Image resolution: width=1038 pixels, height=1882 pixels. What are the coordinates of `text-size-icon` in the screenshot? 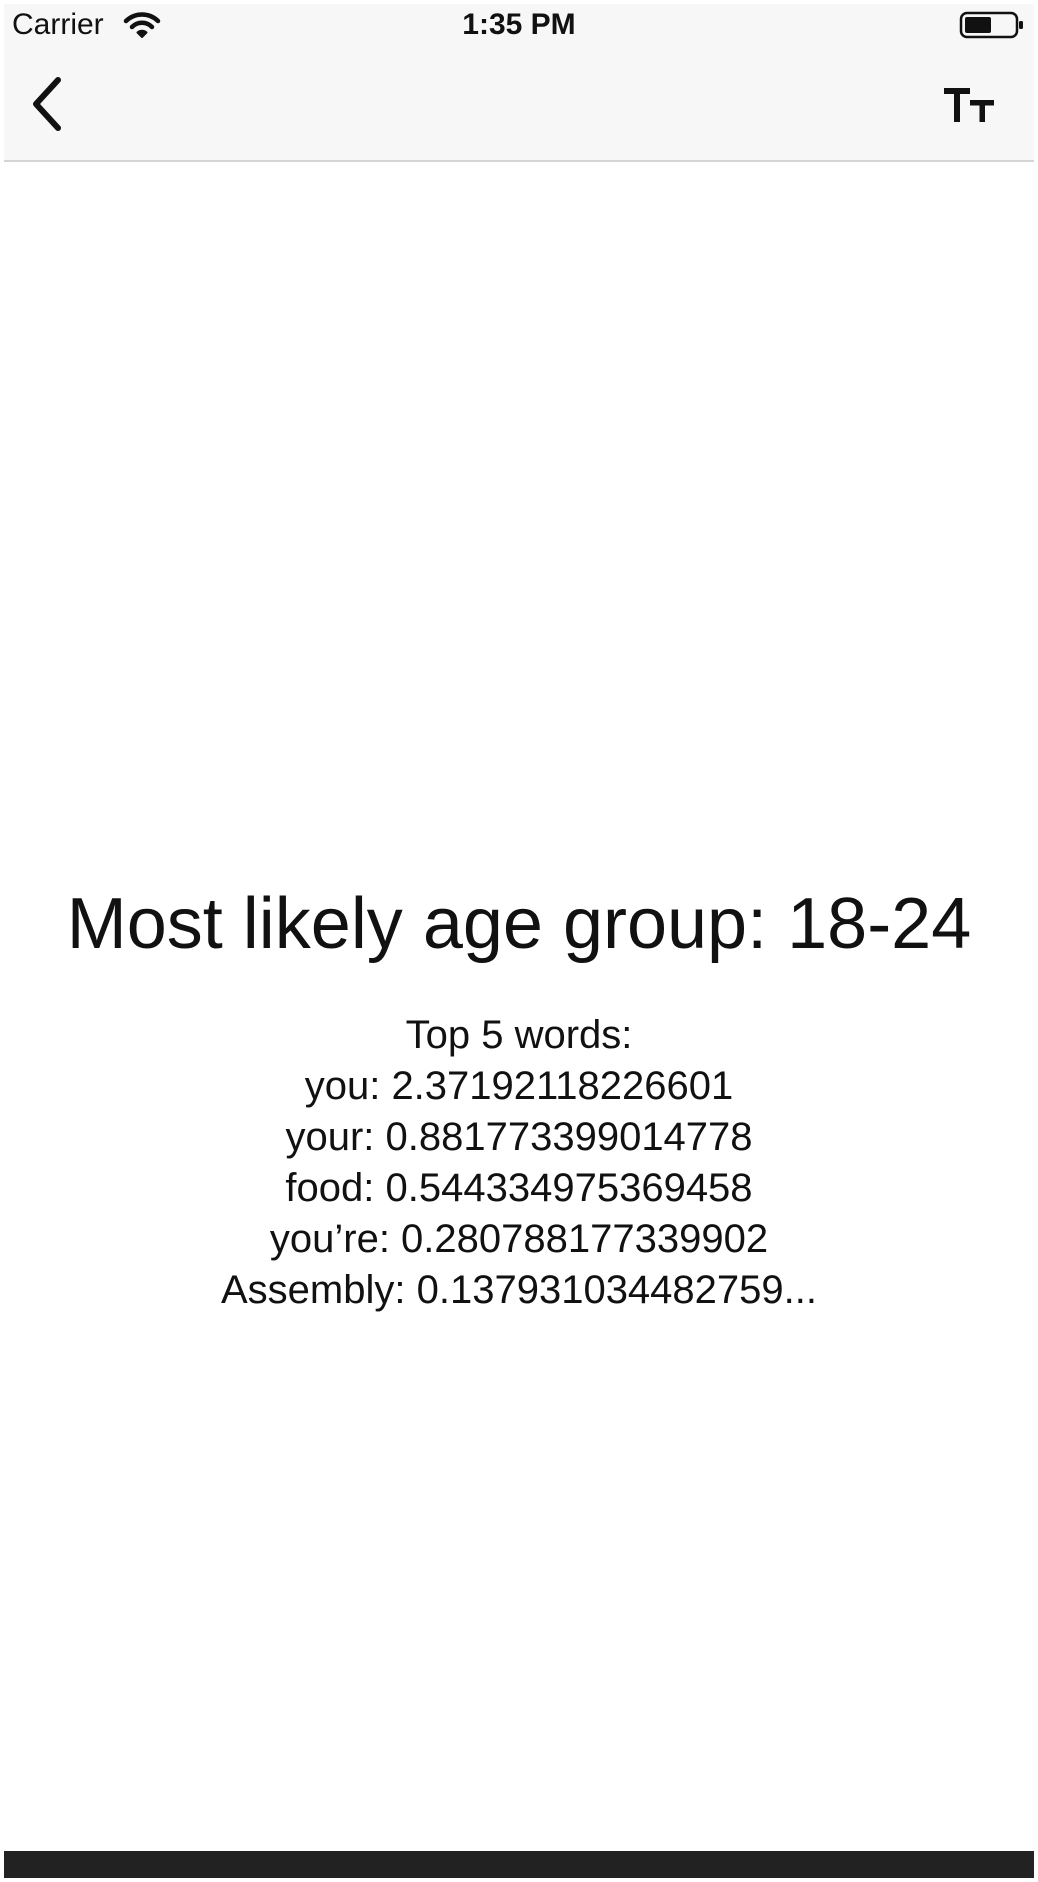 It's located at (970, 104).